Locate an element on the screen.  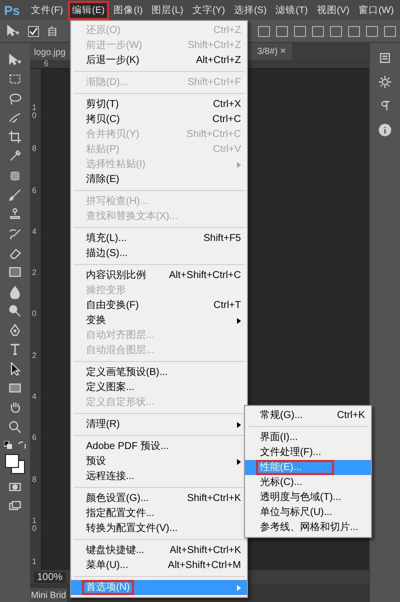
menu-bar-item: 窗口(W) is located at coordinates (376, 10).